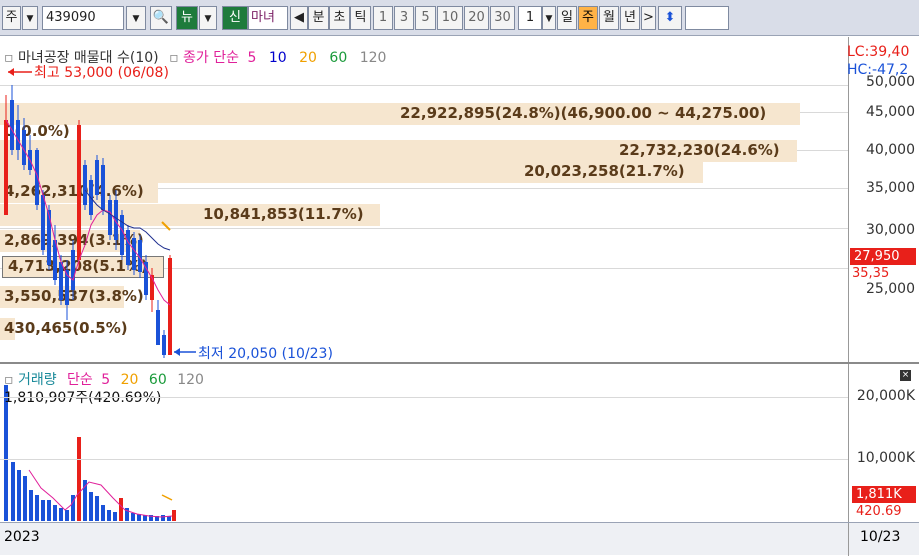 This screenshot has height=556, width=919. I want to click on volume-legend: ▫ 거래량 단순 5 20 60 120, so click(104, 379).